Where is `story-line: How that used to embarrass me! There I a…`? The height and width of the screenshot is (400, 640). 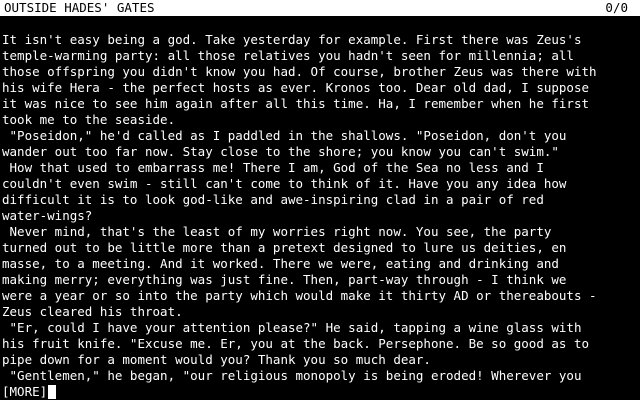 story-line: How that used to embarrass me! There I a… is located at coordinates (273, 167).